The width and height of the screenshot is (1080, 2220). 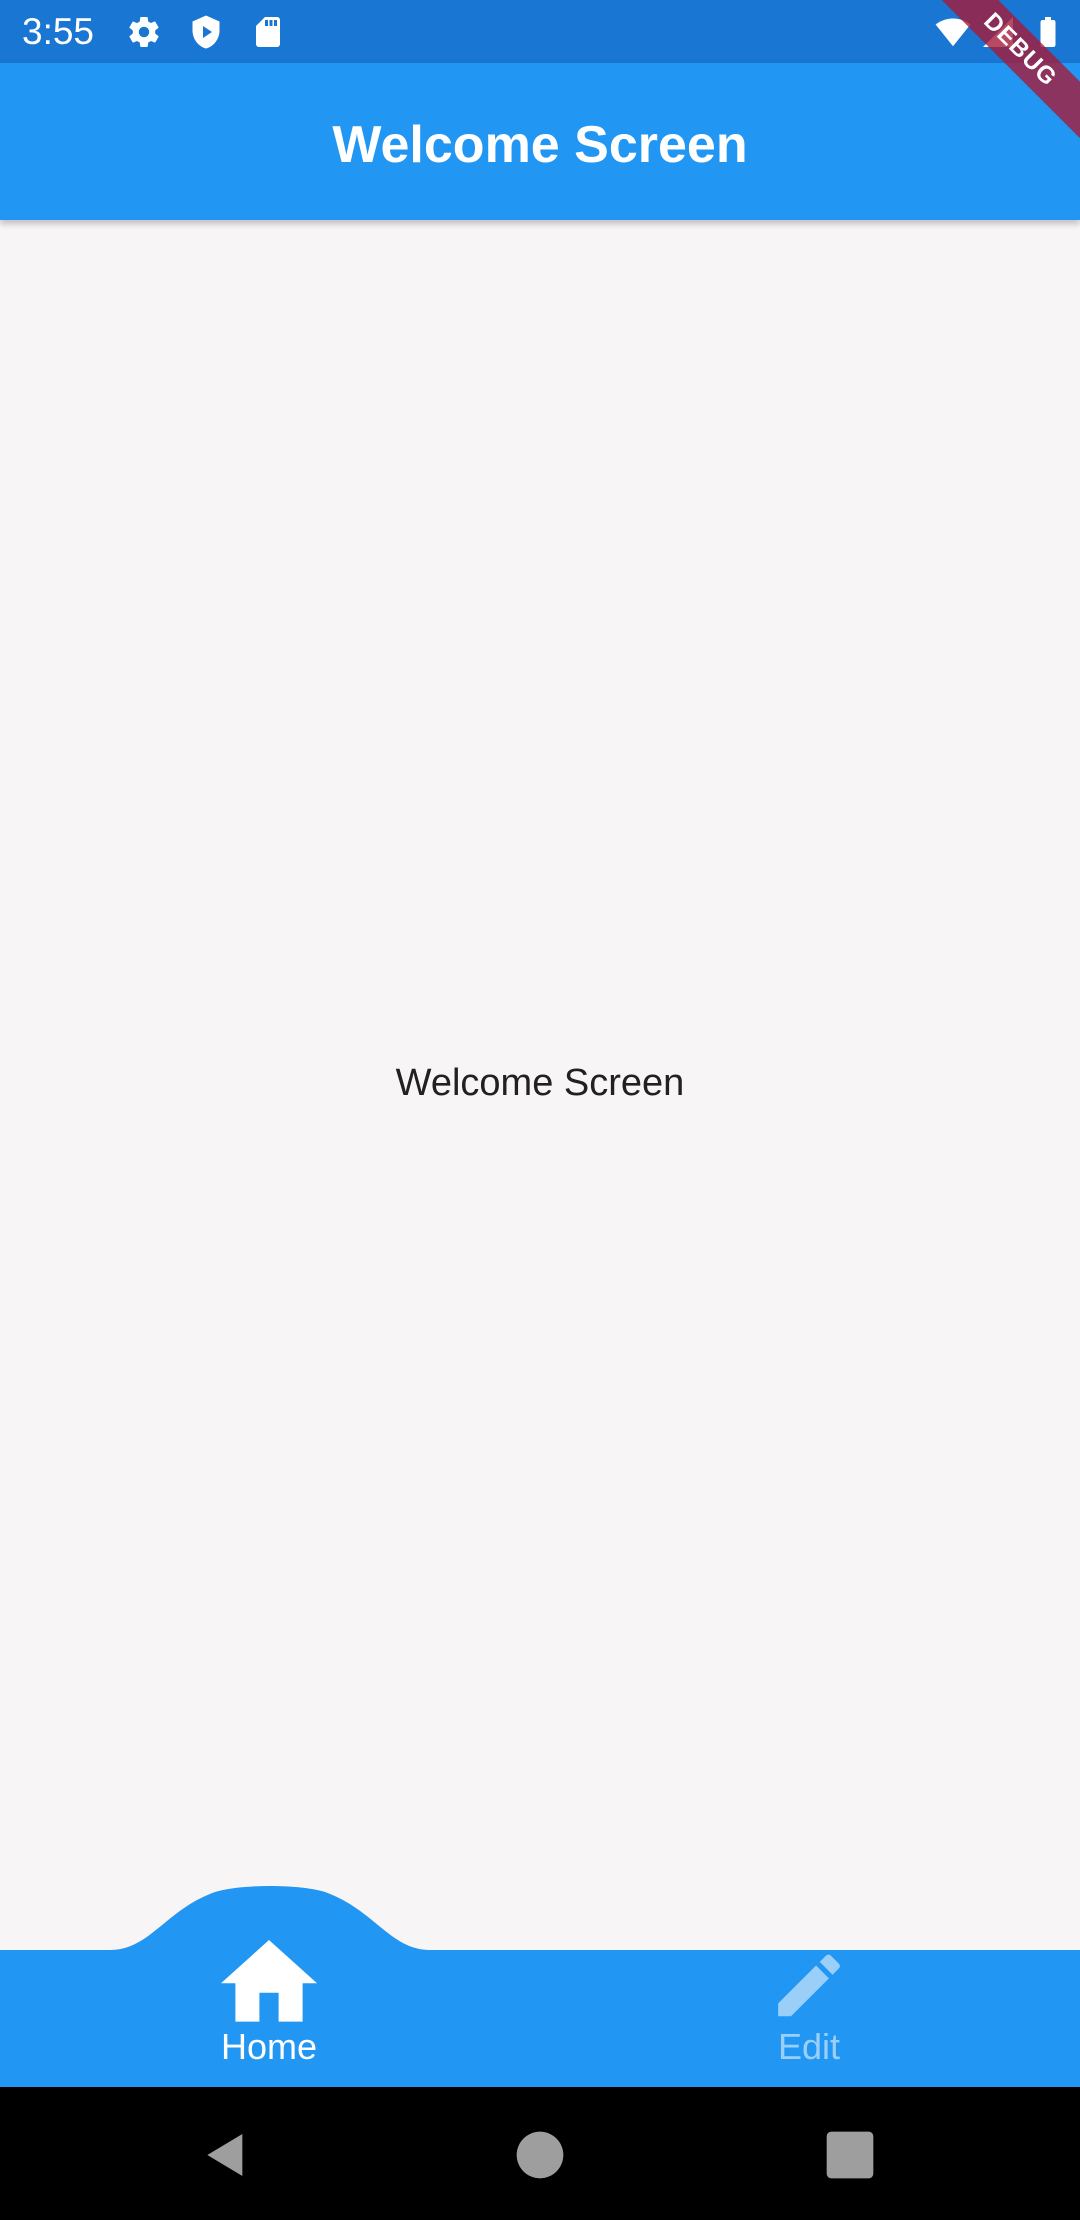 I want to click on home-icon, so click(x=269, y=1981).